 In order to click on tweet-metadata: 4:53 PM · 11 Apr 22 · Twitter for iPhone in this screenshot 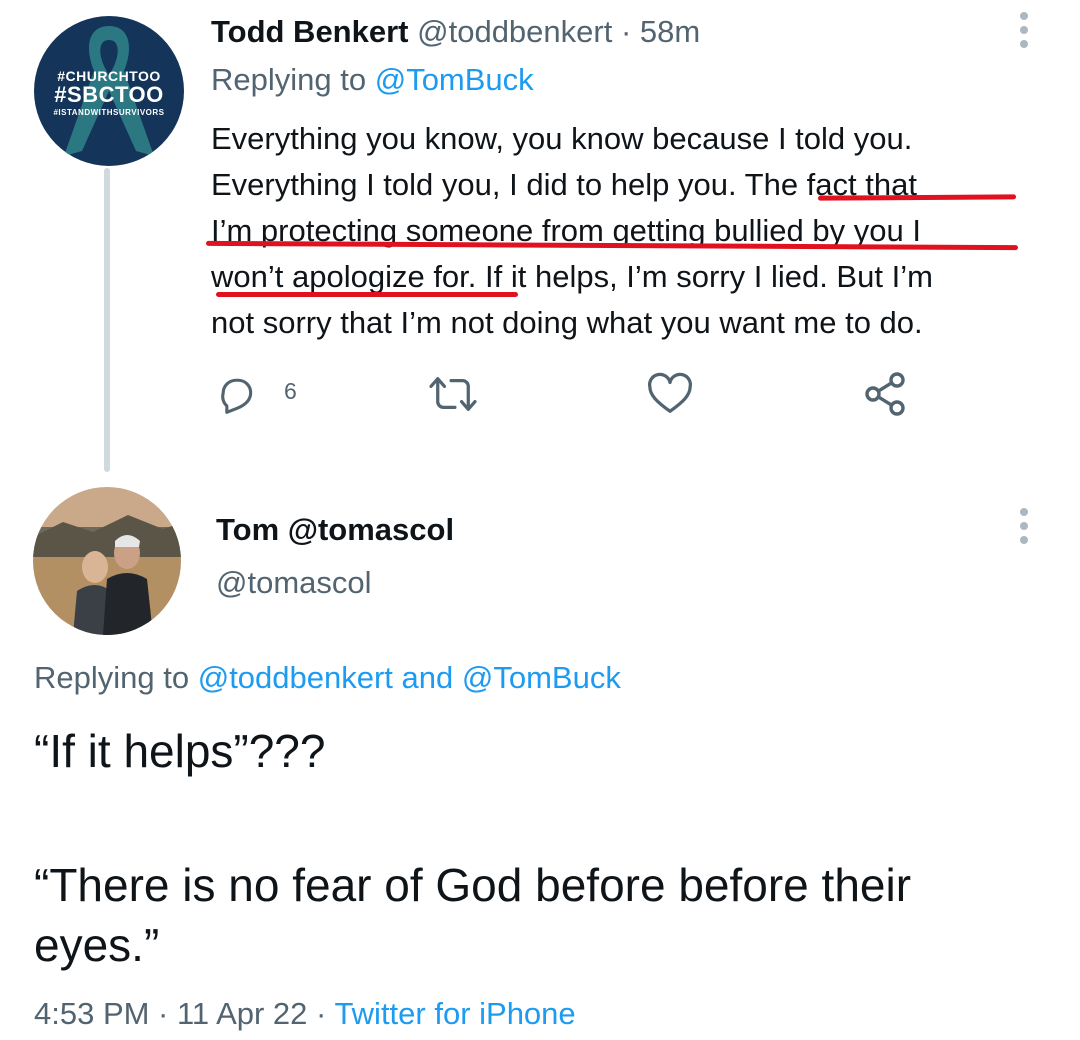, I will do `click(305, 1014)`.